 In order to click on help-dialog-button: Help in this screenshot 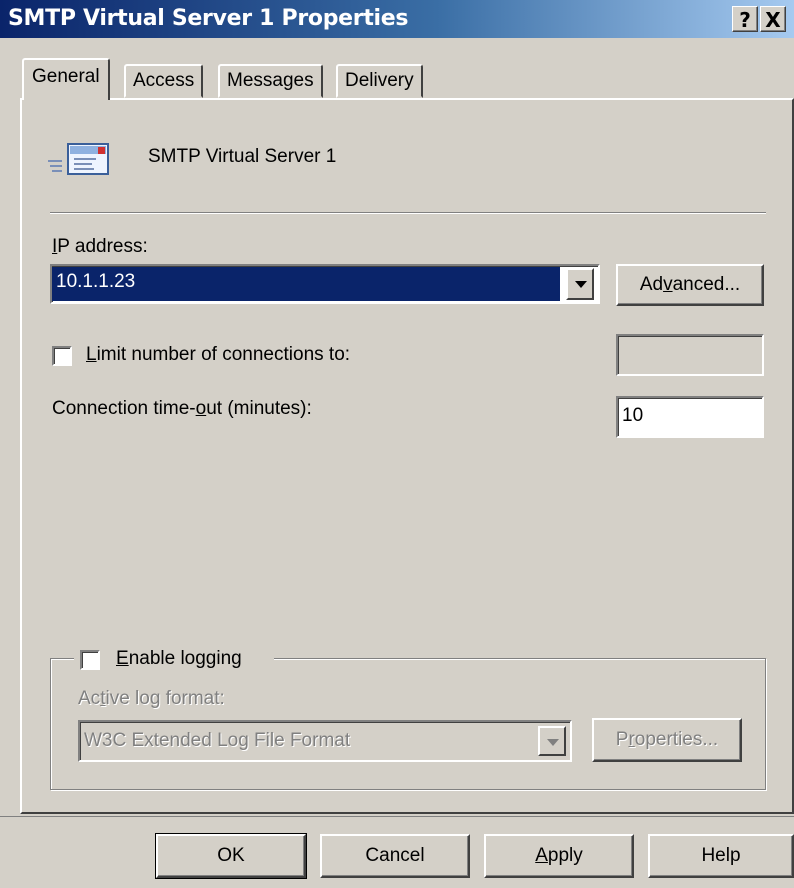, I will do `click(721, 856)`.